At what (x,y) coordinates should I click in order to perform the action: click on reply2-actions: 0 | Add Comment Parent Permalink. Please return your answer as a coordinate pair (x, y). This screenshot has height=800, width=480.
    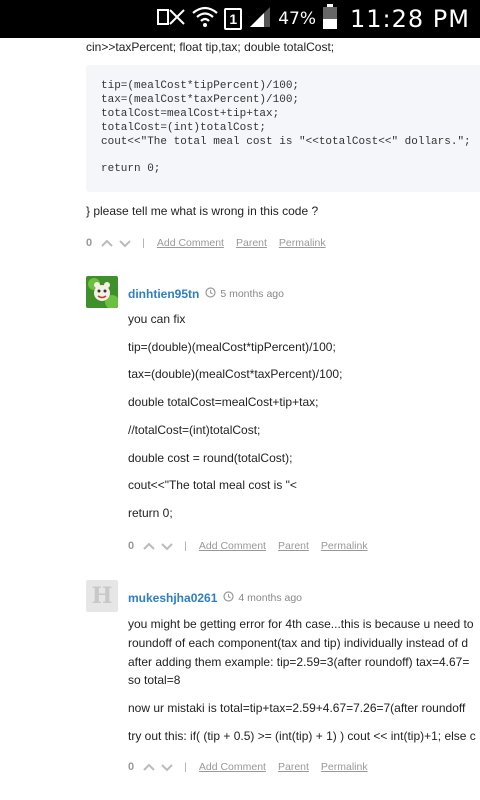
    Looking at the image, I should click on (254, 767).